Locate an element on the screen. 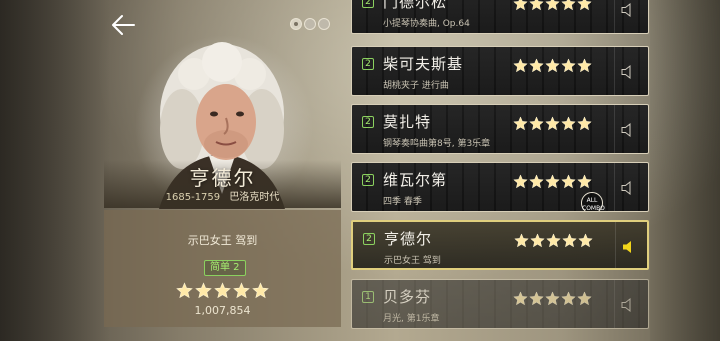 Image resolution: width=720 pixels, height=341 pixels. song-composer: 维瓦尔第 is located at coordinates (415, 180).